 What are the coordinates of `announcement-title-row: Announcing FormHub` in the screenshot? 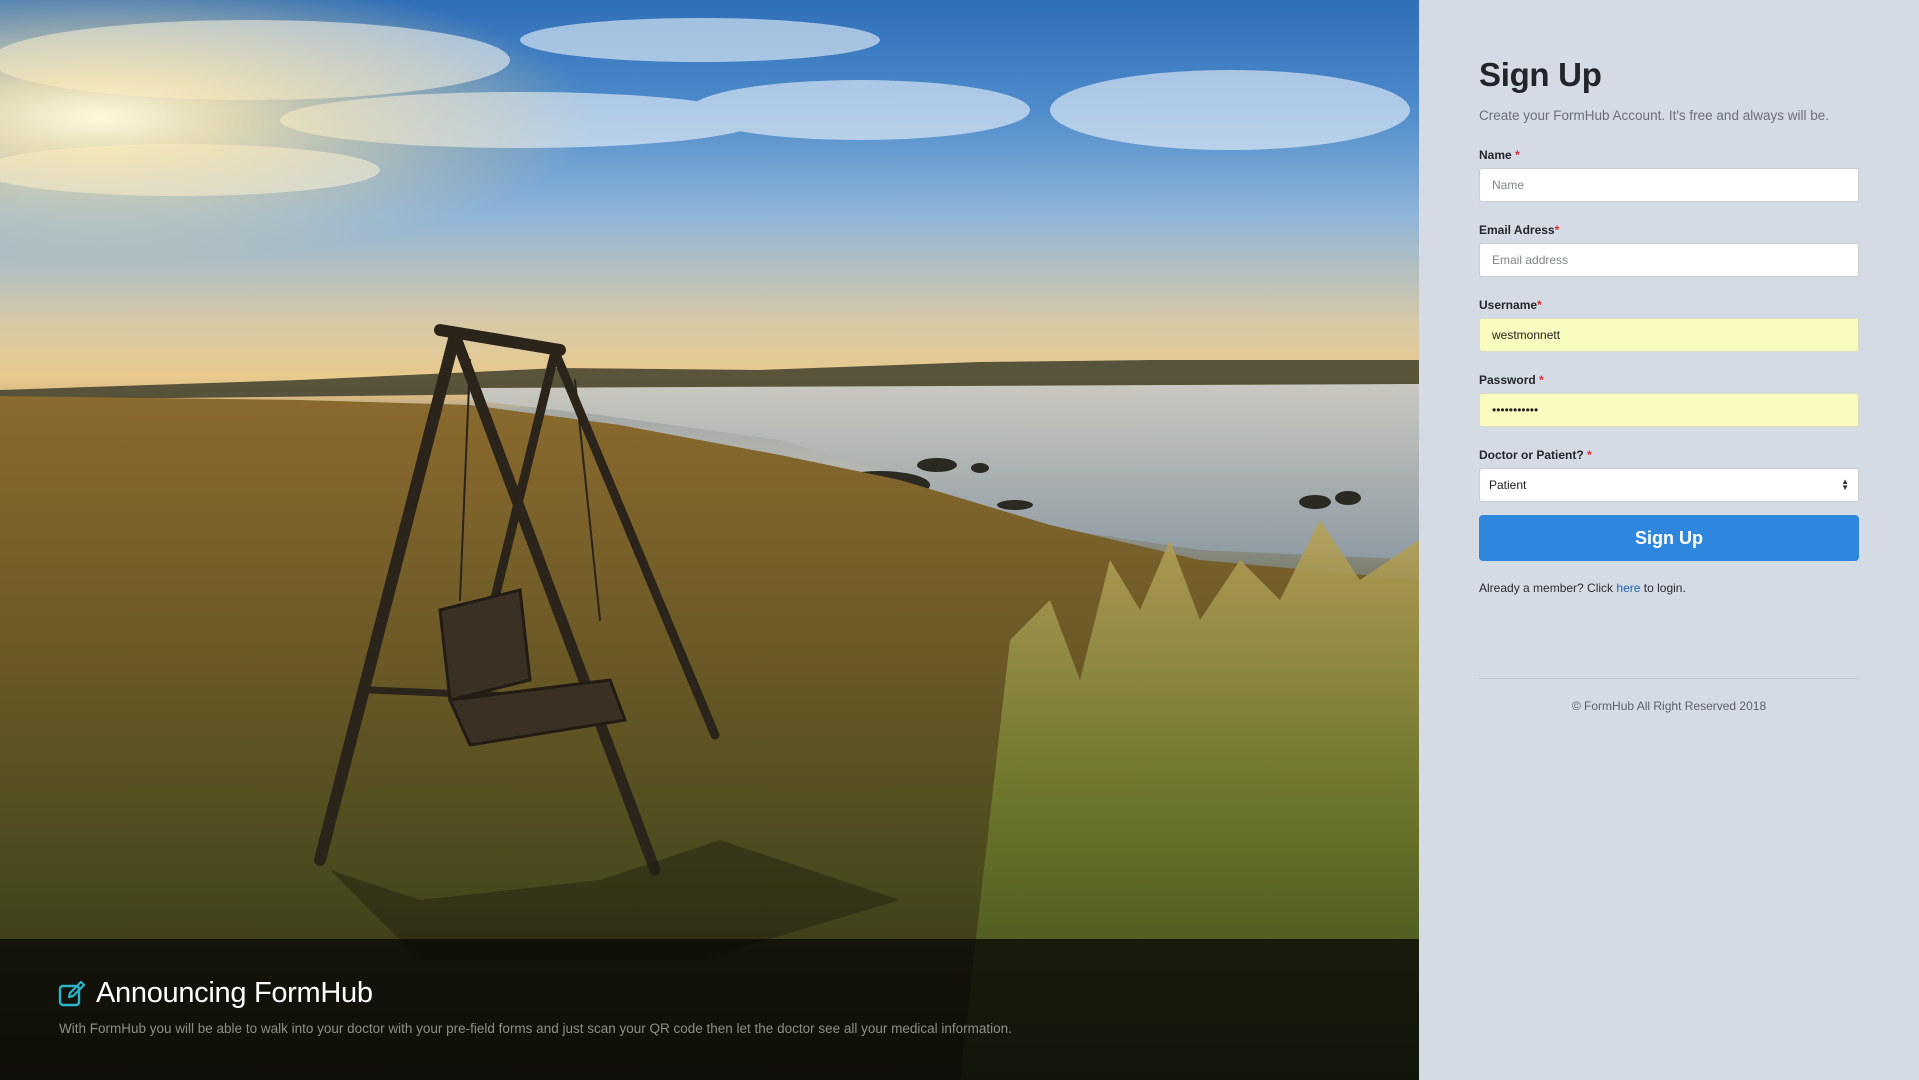 It's located at (215, 993).